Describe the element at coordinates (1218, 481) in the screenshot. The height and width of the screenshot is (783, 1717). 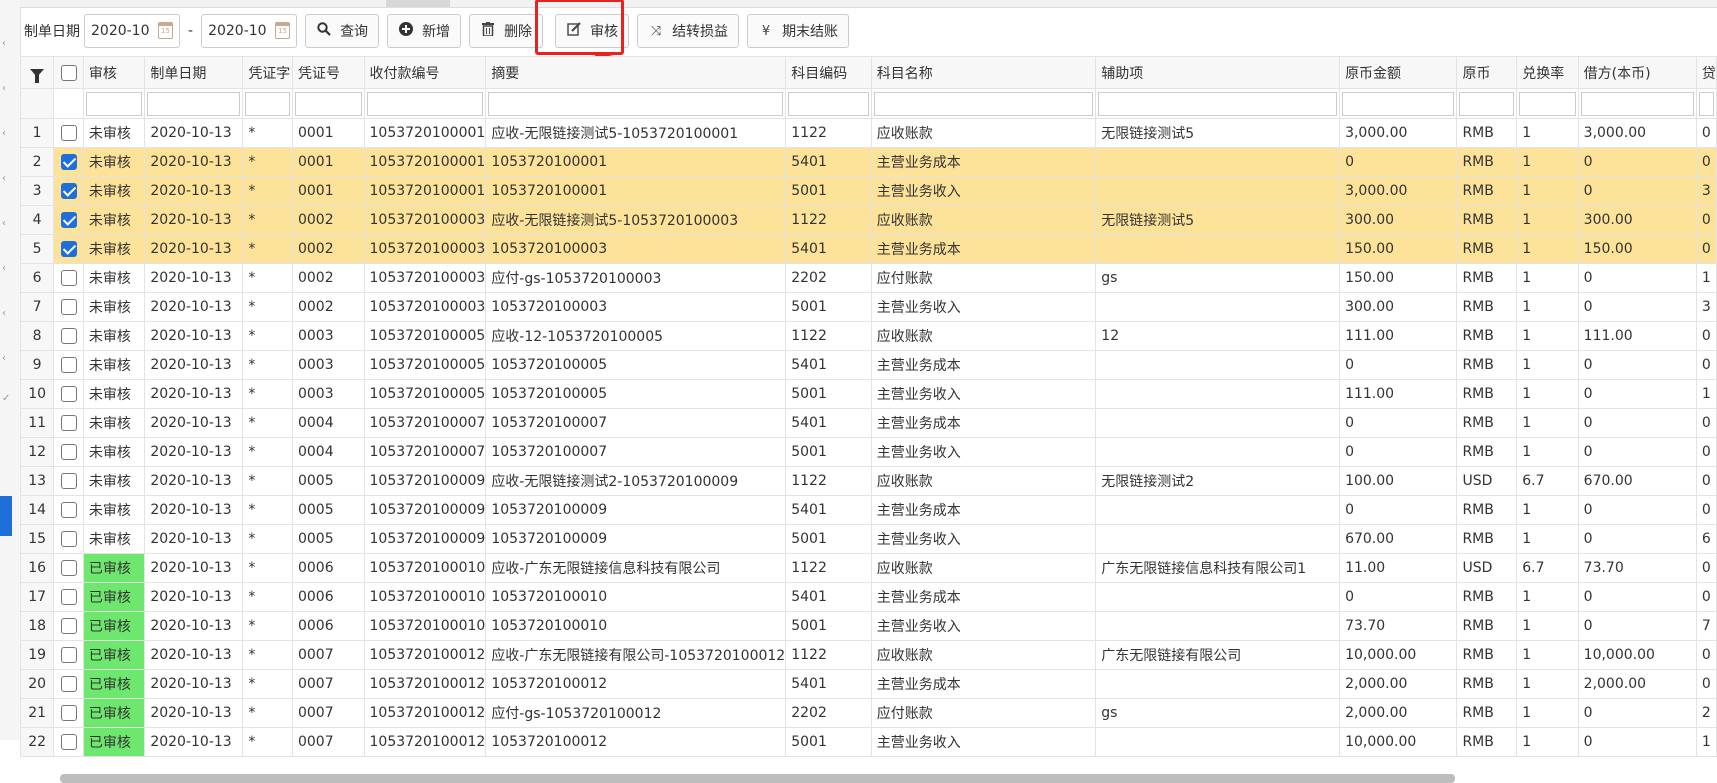
I see `auxiliary-cell: 无限链接测试2` at that location.